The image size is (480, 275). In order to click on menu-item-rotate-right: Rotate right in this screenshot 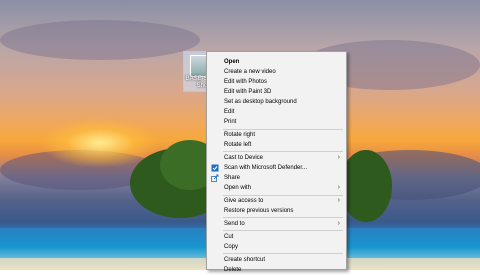, I will do `click(276, 135)`.